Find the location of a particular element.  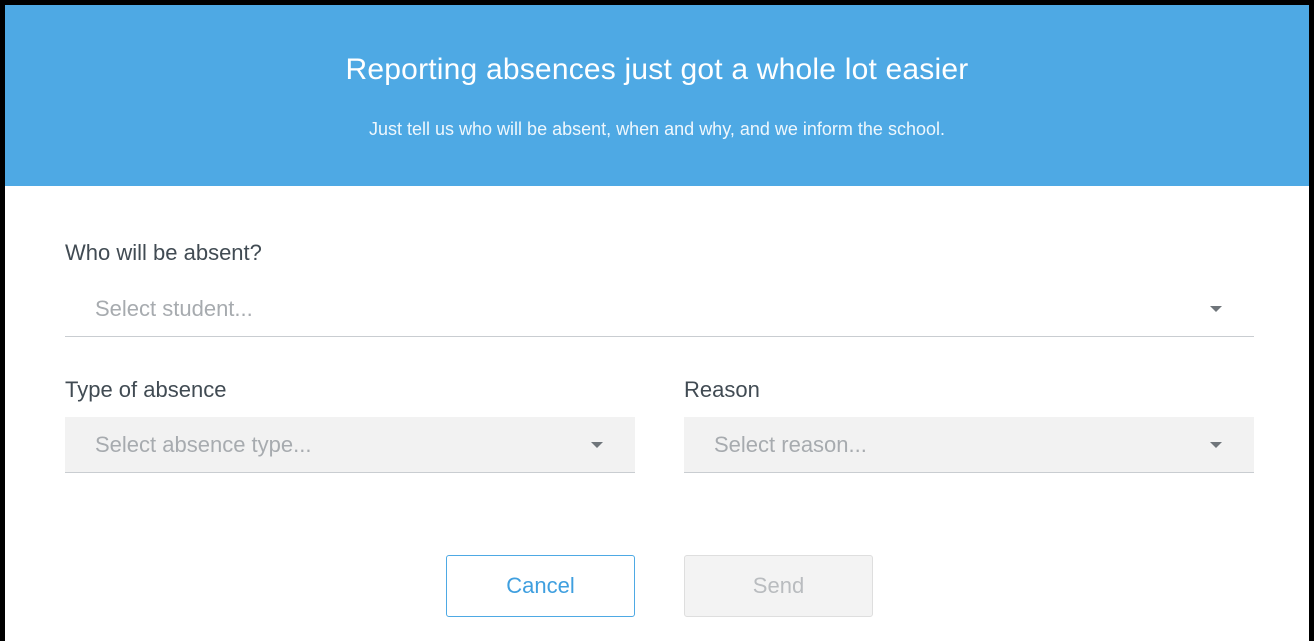

reason-label: Reason is located at coordinates (722, 389).